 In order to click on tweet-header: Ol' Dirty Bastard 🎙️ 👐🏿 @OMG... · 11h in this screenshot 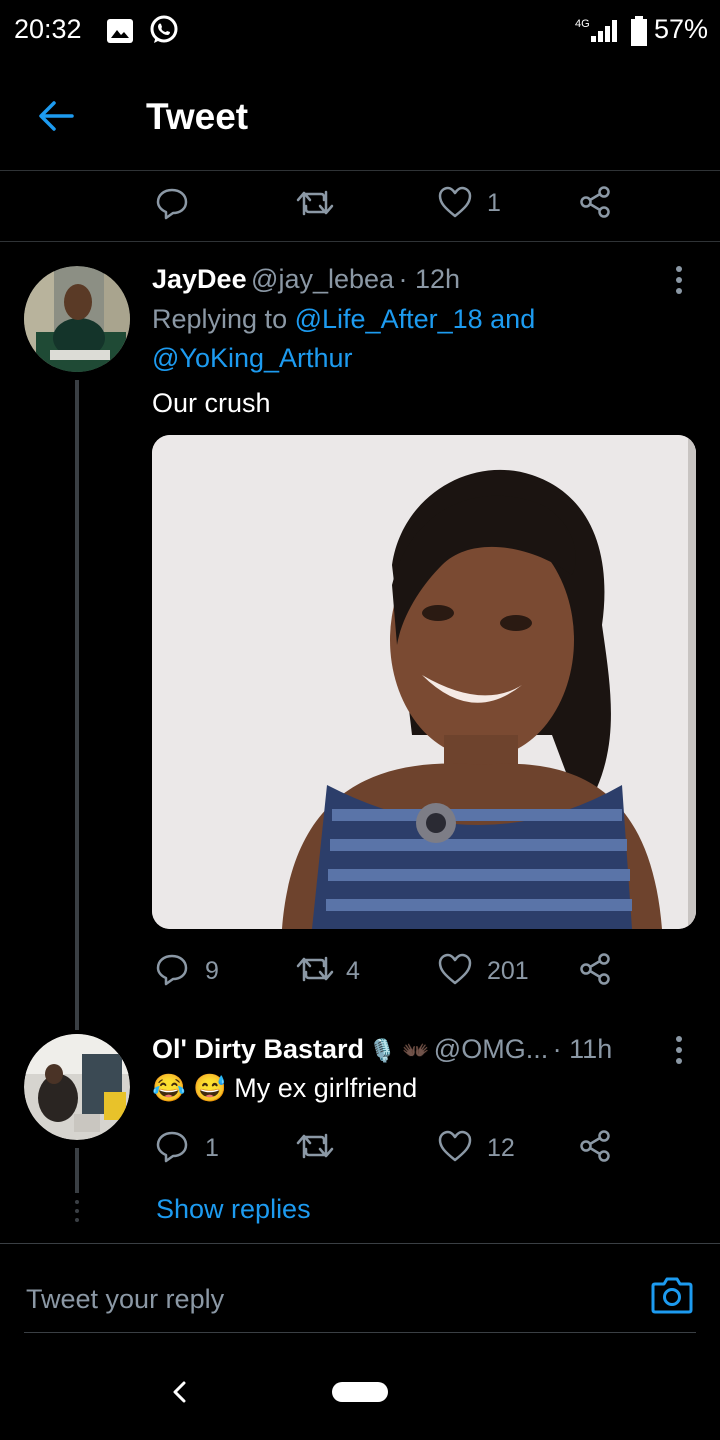, I will do `click(382, 1049)`.